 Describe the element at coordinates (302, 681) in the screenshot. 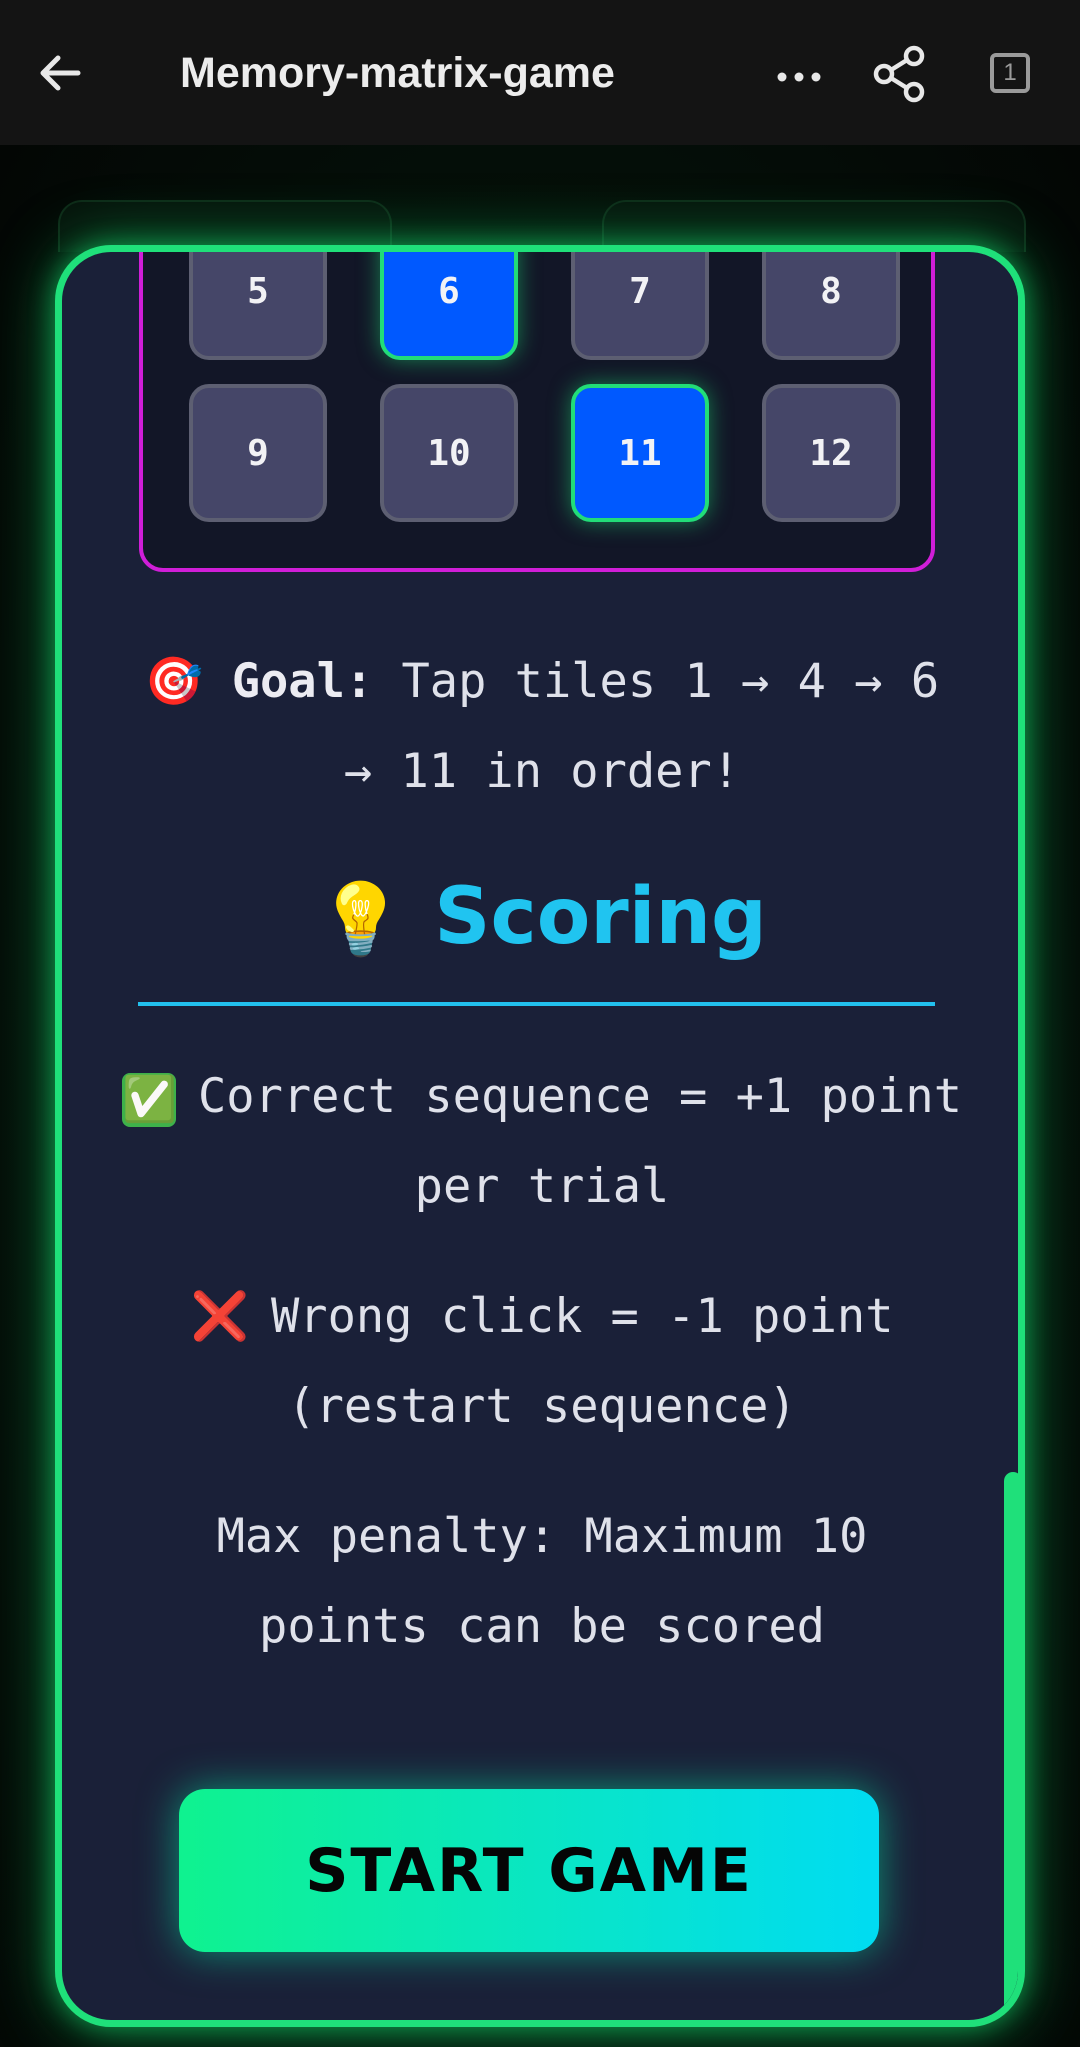

I see `goal-label: Goal:` at that location.